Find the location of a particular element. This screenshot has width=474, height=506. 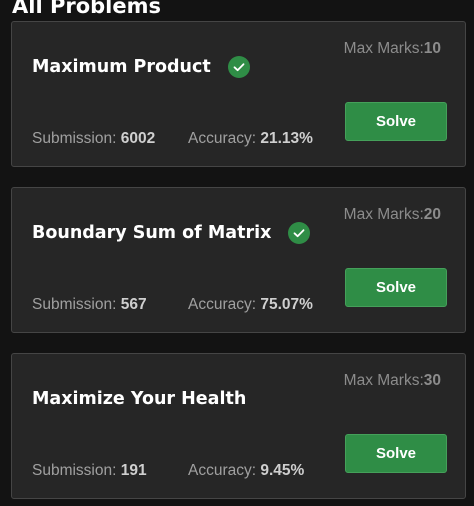

max-marks: Max Marks:30 is located at coordinates (392, 381).